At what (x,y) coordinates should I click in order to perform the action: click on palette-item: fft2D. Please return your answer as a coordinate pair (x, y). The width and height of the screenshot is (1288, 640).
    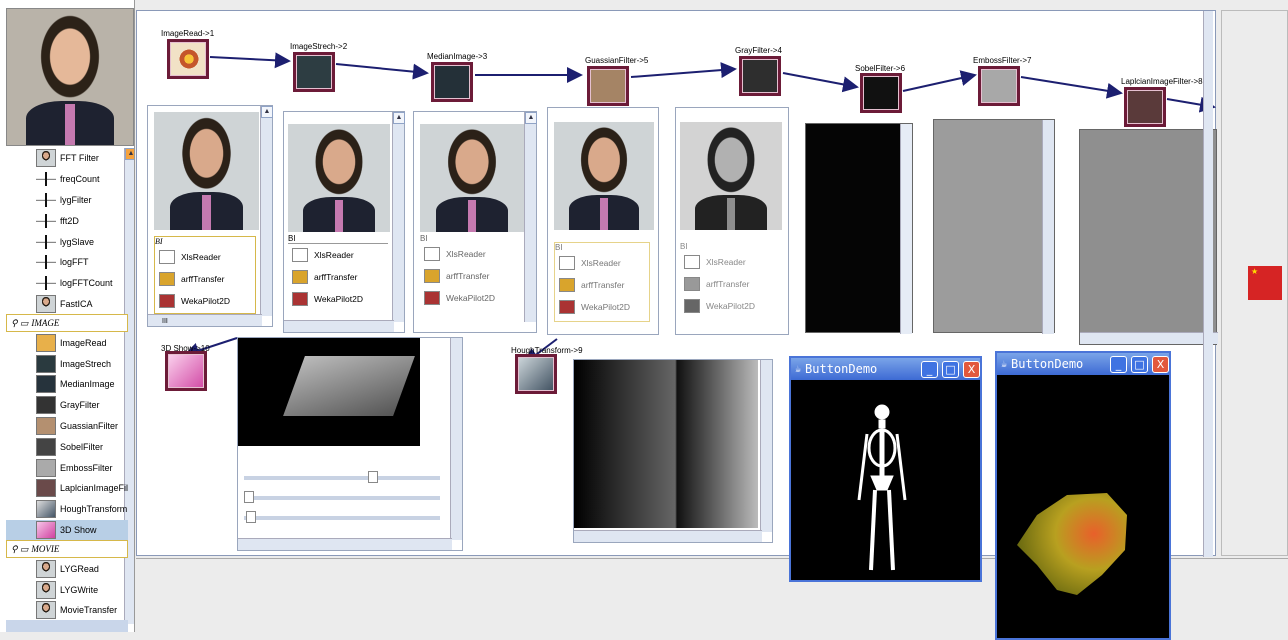
    Looking at the image, I should click on (67, 220).